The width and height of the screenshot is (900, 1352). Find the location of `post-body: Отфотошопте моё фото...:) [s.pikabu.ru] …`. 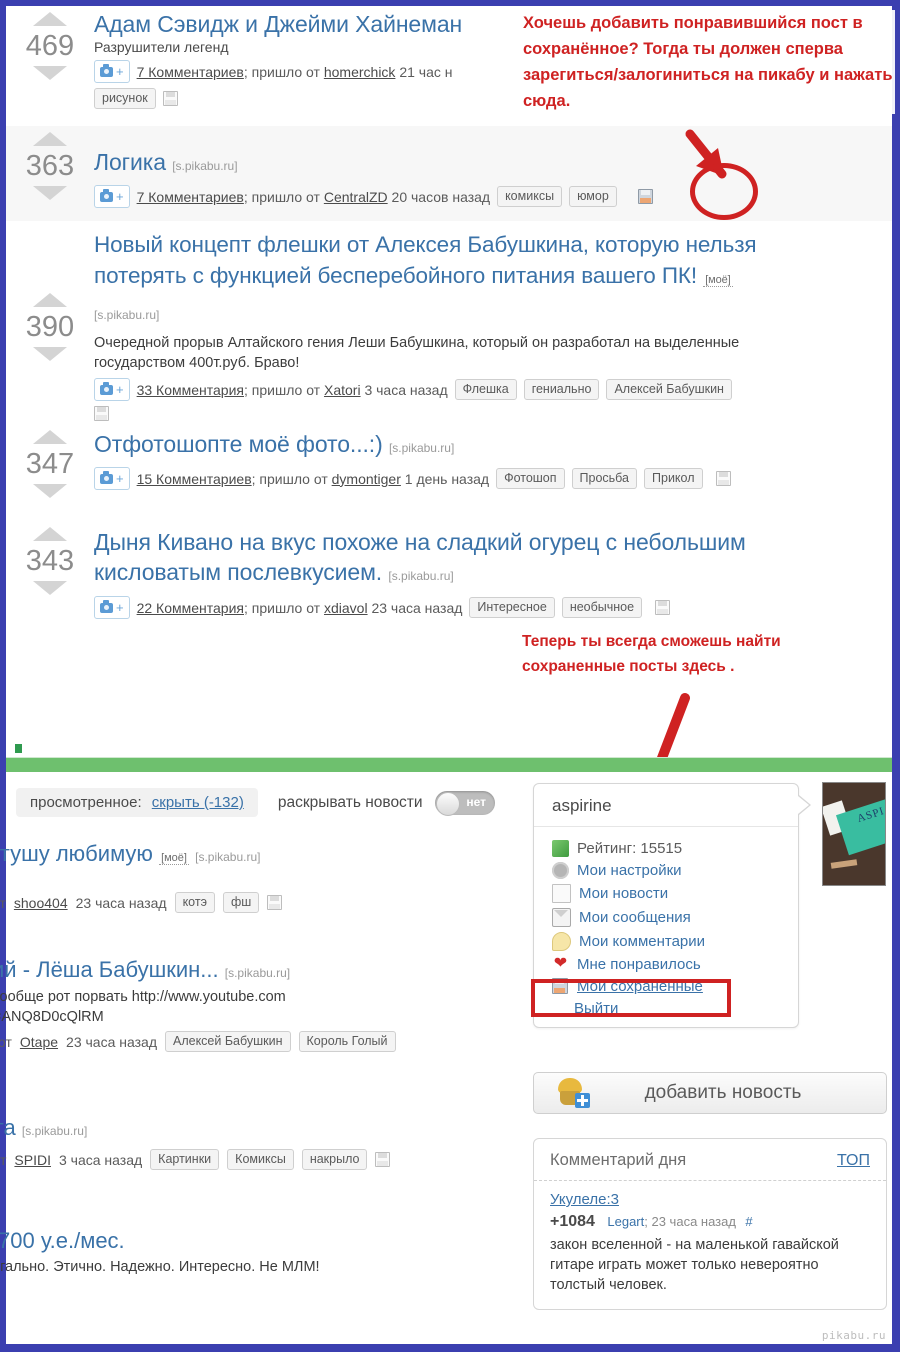

post-body: Отфотошопте моё фото...:) [s.pikabu.ru] … is located at coordinates (493, 457).